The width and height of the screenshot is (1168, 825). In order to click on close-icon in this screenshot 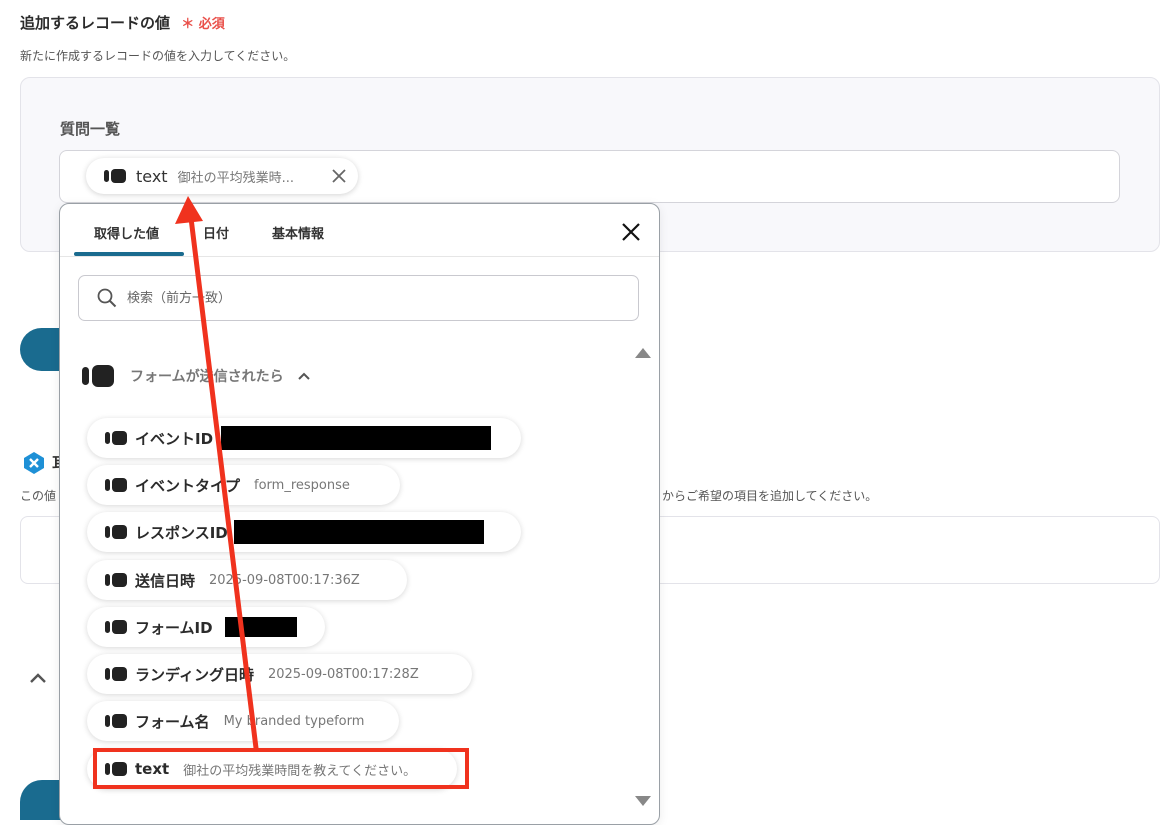, I will do `click(631, 232)`.